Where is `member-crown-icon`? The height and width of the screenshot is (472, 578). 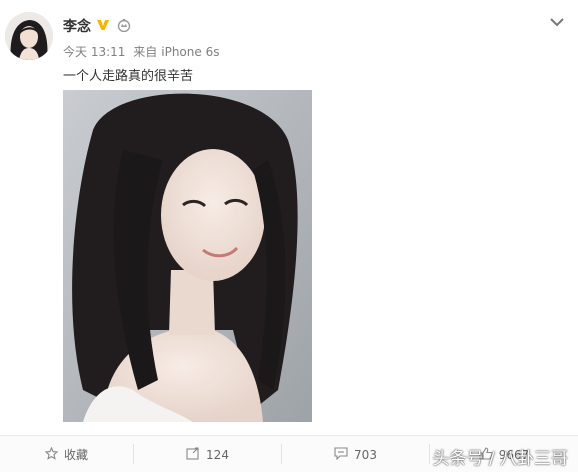 member-crown-icon is located at coordinates (124, 25).